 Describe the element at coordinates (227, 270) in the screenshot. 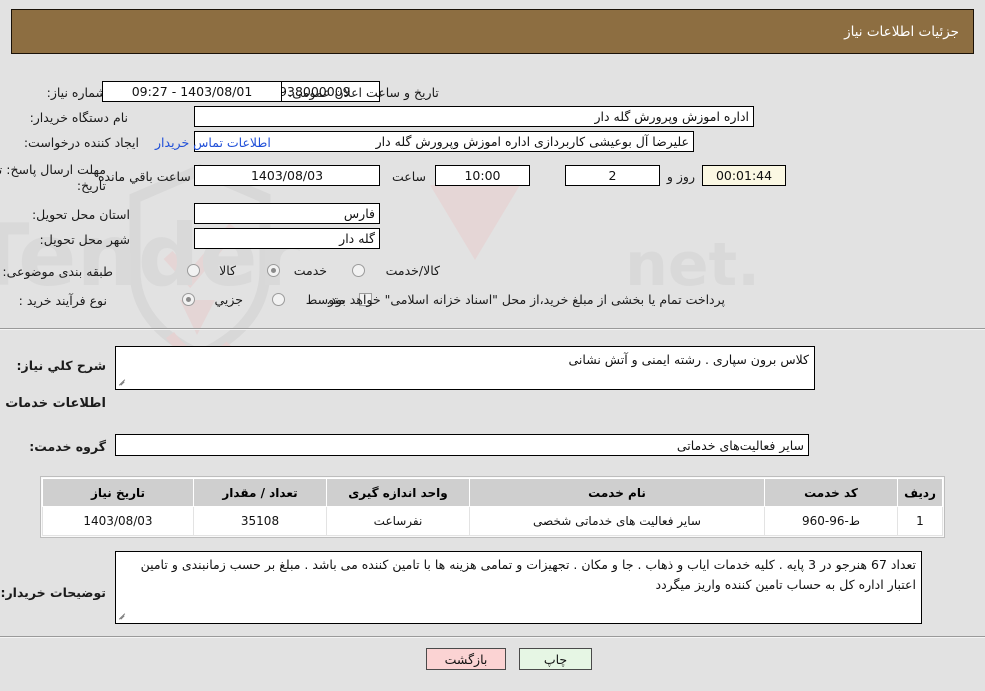

I see `radio-label-subject-goods: کالا` at that location.